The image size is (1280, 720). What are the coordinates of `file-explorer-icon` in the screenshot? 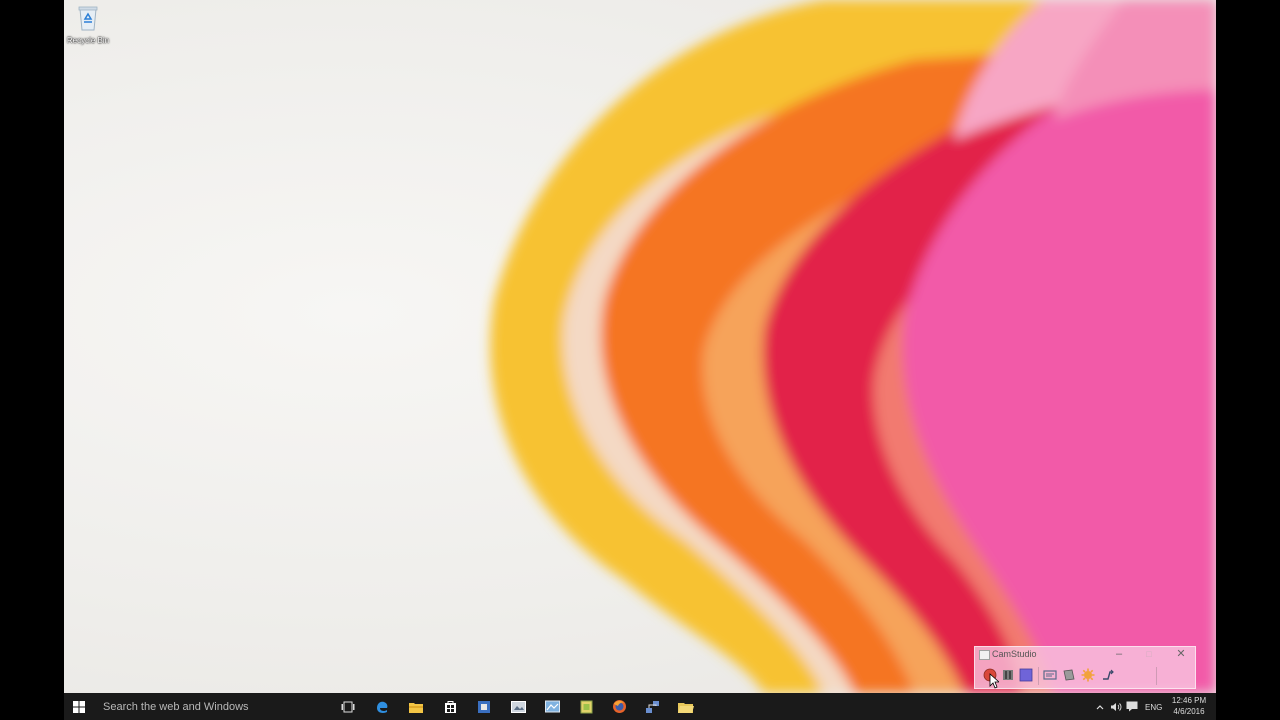 It's located at (416, 707).